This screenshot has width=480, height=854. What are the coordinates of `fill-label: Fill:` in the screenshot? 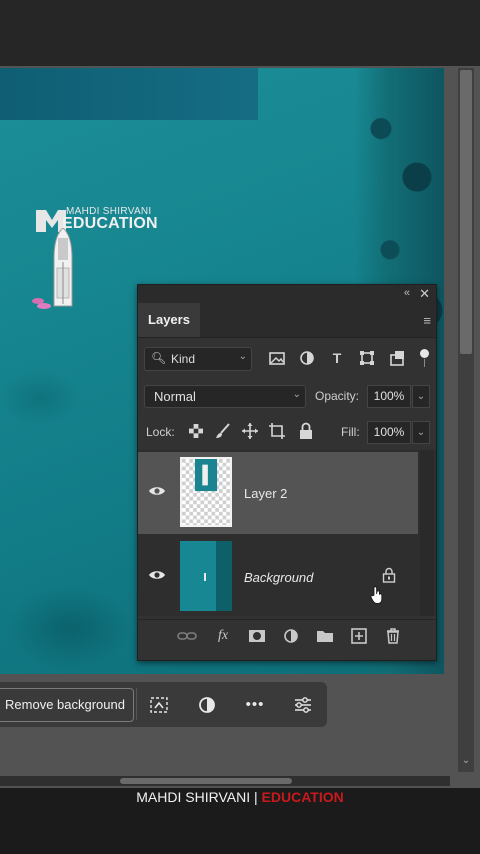 It's located at (350, 432).